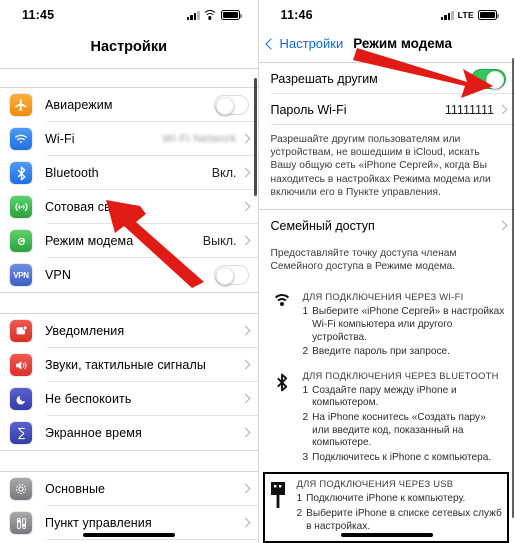 The width and height of the screenshot is (515, 543). I want to click on hotspot-status-value: Выкл., so click(219, 241).